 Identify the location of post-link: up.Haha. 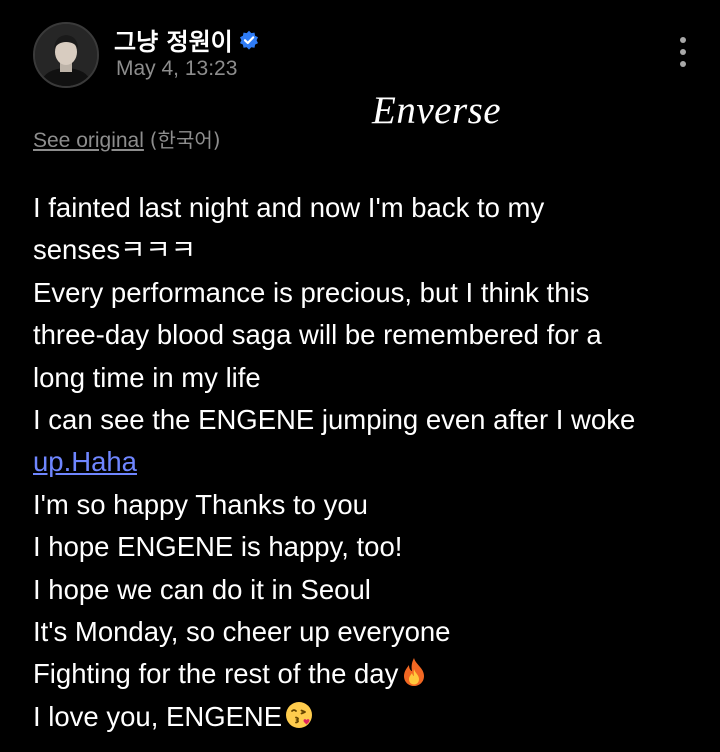
(85, 461).